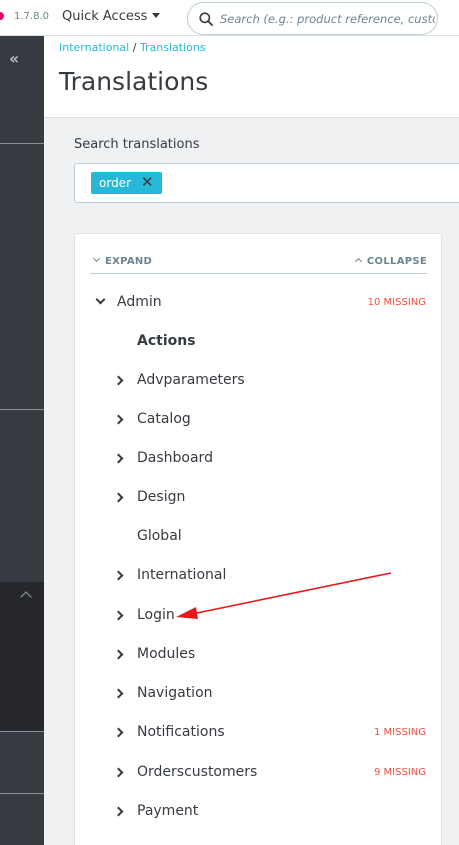 The width and height of the screenshot is (459, 845). Describe the element at coordinates (258, 382) in the screenshot. I see `tree-item-advparameters: Advparameters` at that location.